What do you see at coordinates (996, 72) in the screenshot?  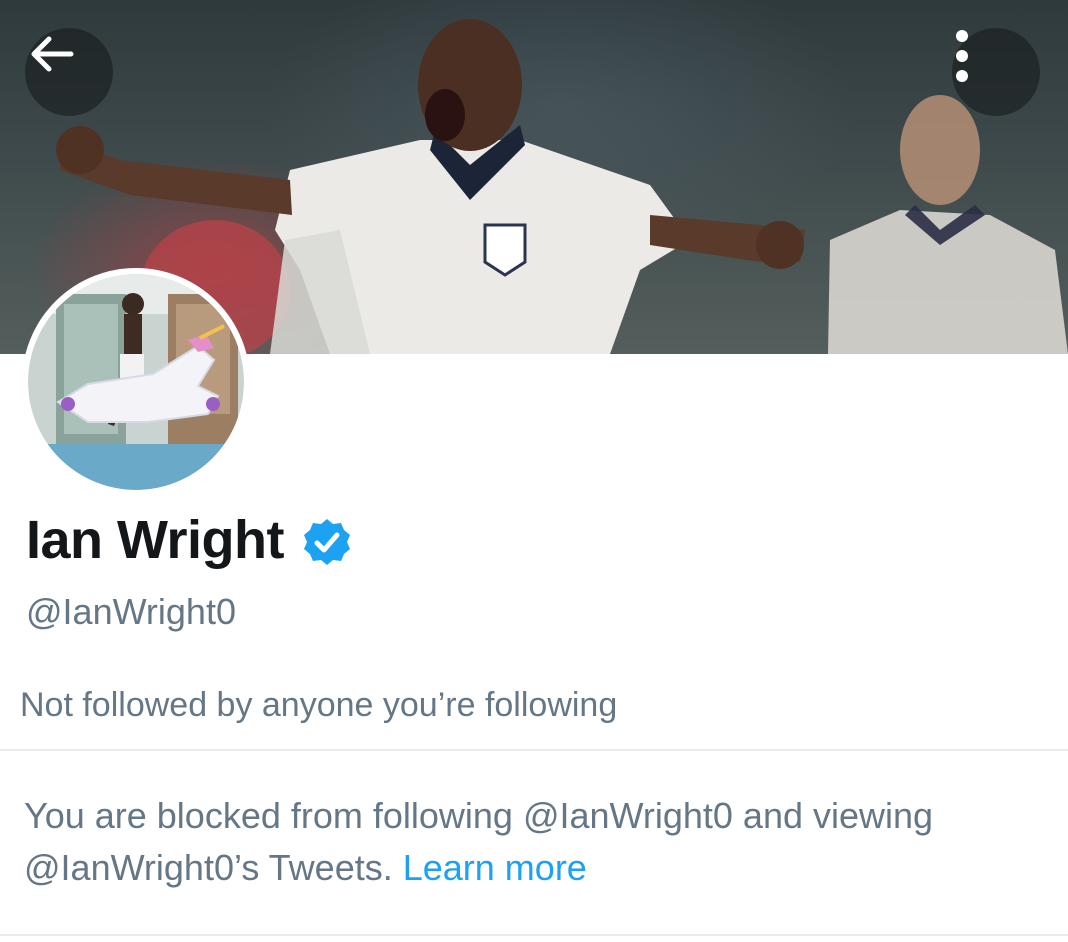 I see `more-options-button` at bounding box center [996, 72].